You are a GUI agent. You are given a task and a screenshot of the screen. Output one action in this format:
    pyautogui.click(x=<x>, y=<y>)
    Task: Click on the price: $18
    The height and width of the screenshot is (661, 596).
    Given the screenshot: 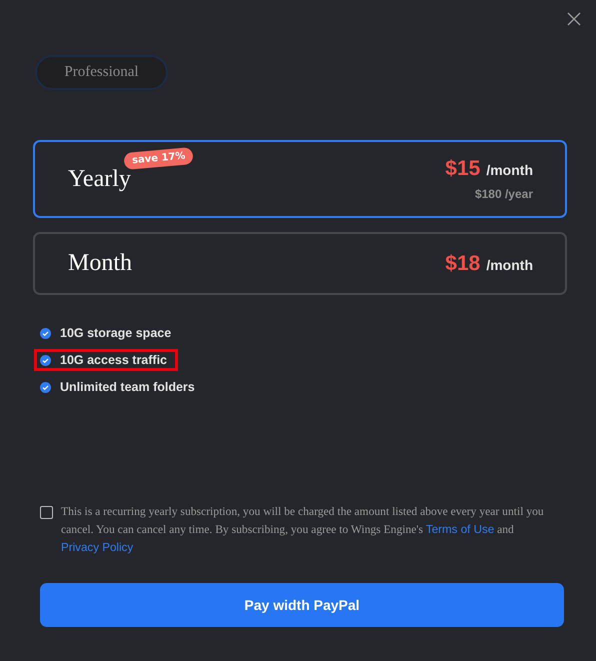 What is the action you would take?
    pyautogui.click(x=462, y=264)
    